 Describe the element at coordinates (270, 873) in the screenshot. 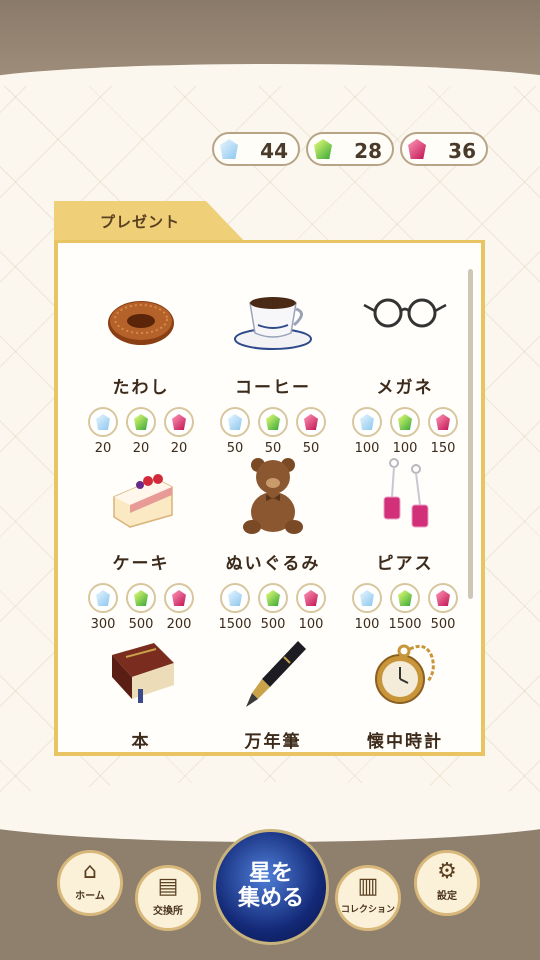

I see `collect-label-line1: 星を` at that location.